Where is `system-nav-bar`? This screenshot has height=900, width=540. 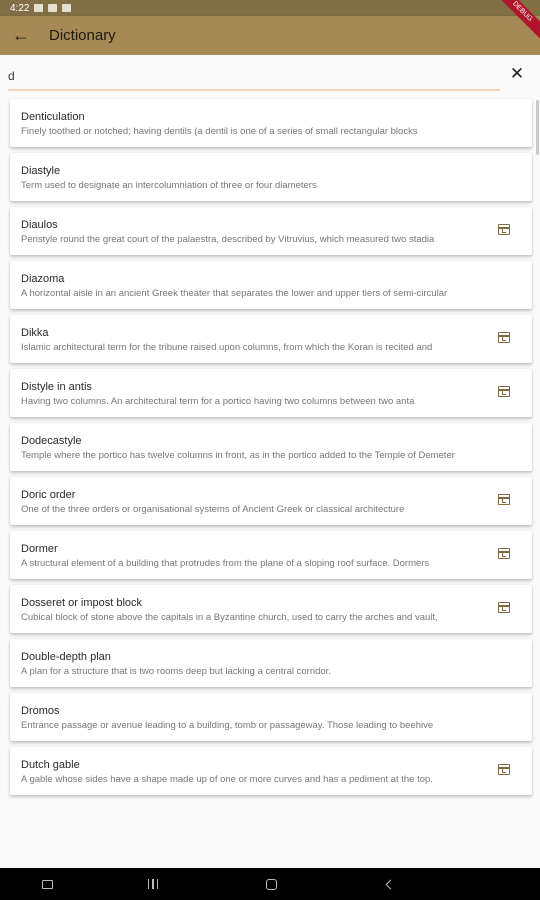 system-nav-bar is located at coordinates (270, 884).